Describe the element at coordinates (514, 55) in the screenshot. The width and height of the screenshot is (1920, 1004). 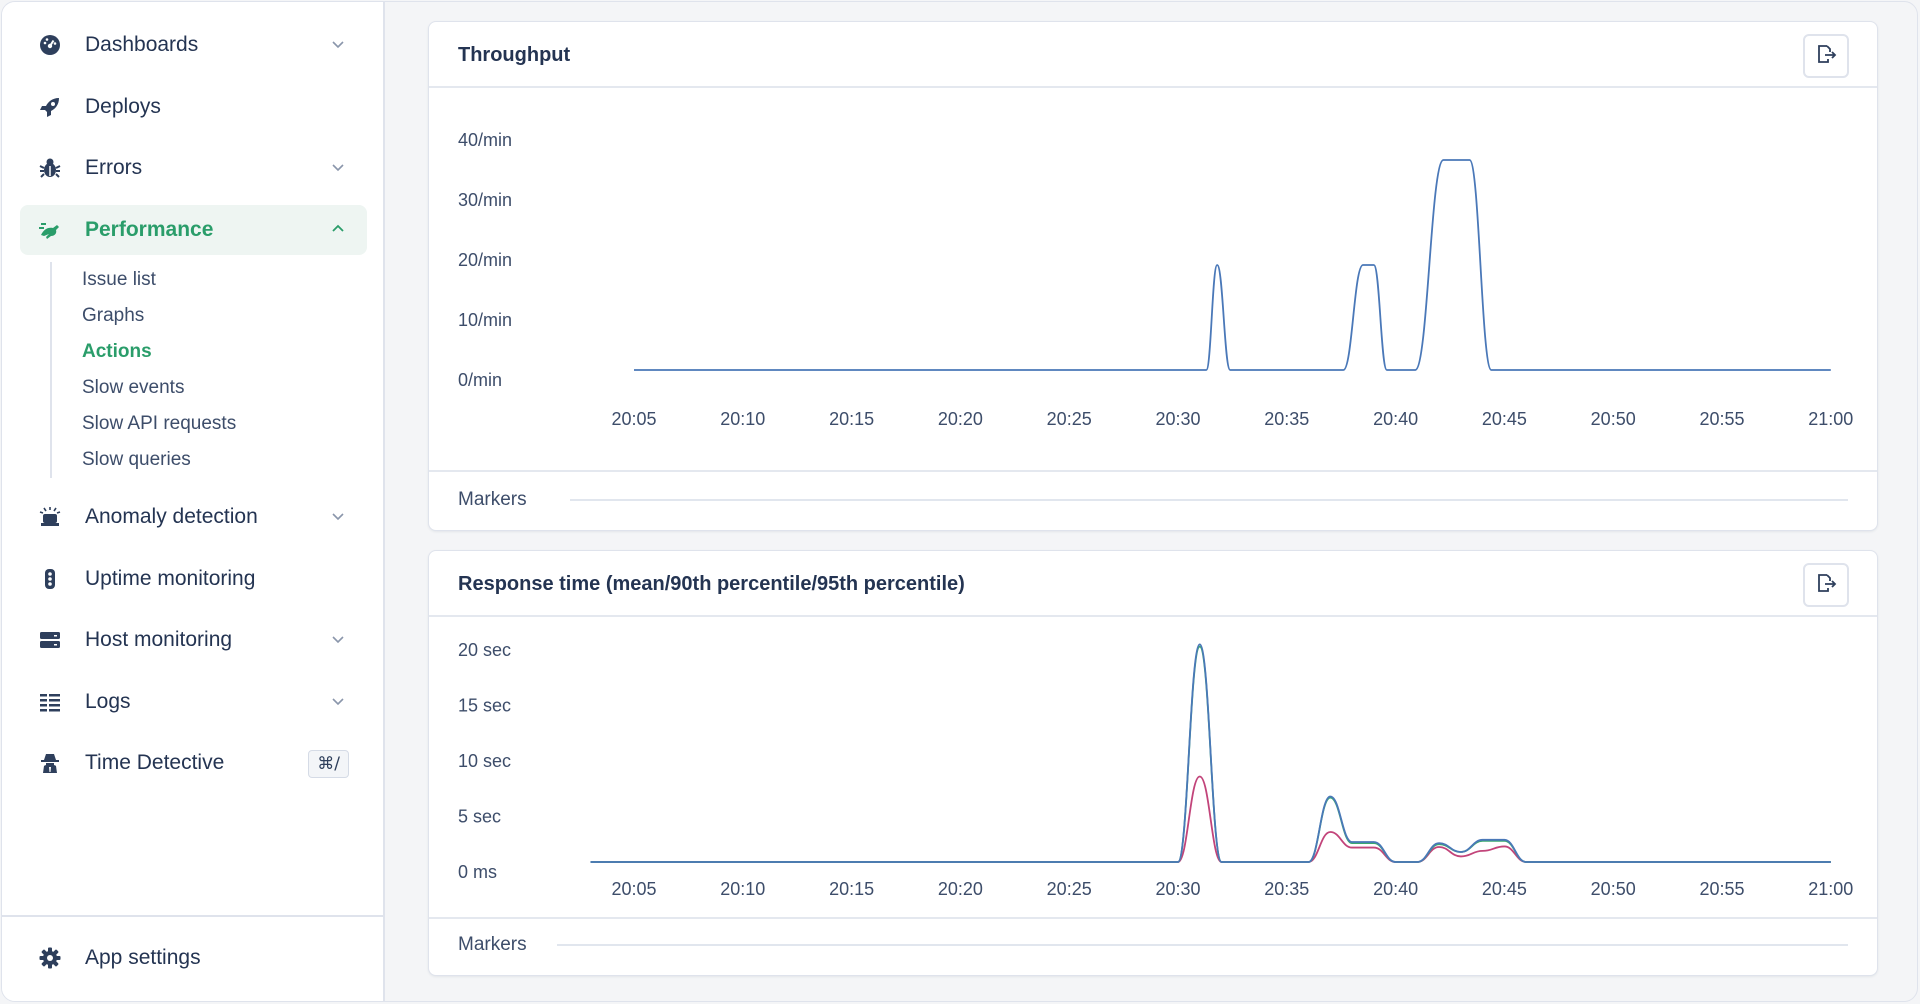
I see `card-title: Throughput` at that location.